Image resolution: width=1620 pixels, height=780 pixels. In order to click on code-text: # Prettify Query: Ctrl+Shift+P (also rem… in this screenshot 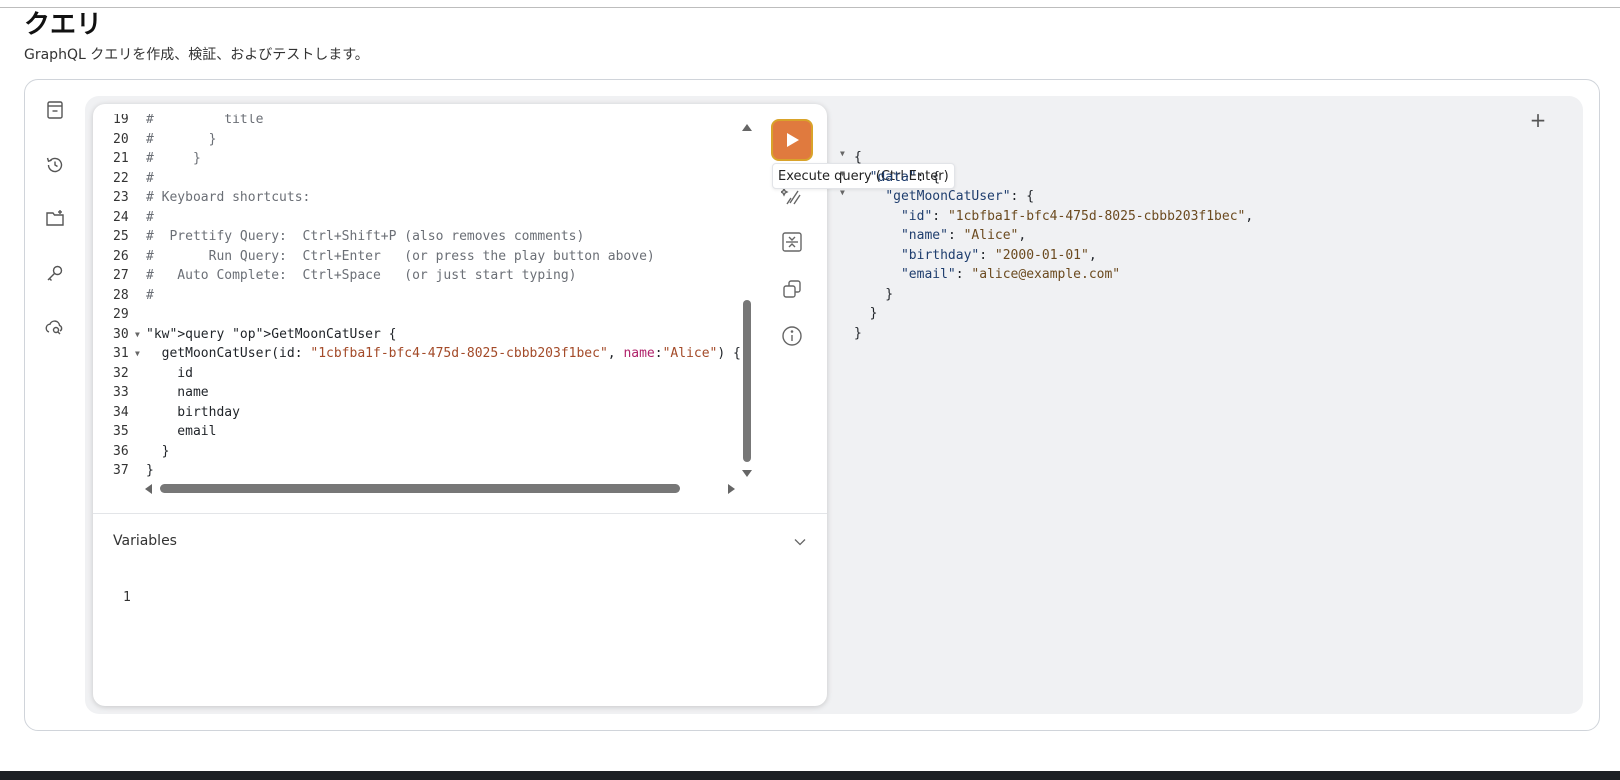, I will do `click(365, 236)`.